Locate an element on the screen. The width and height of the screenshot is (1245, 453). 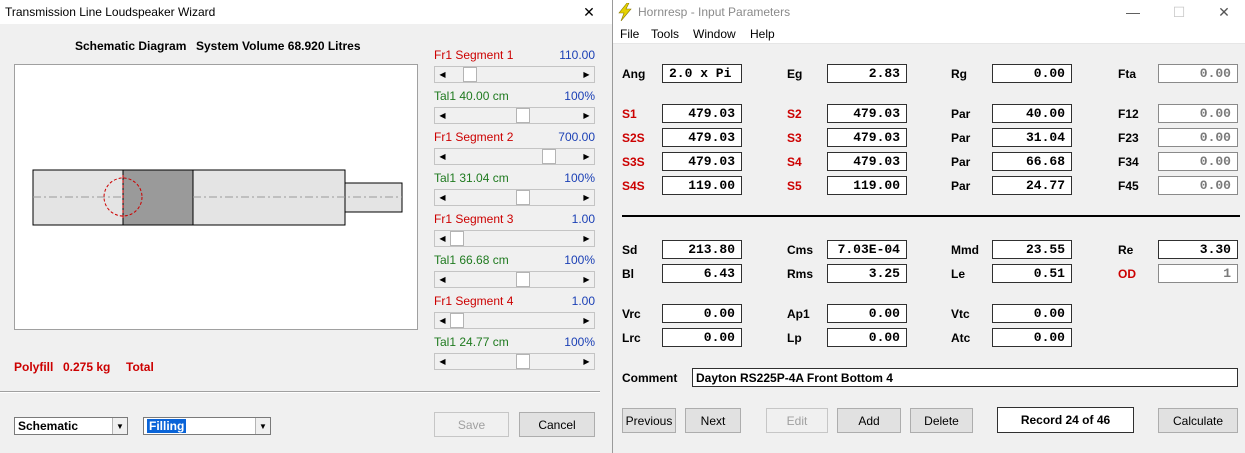
param-field-s4s-r5-0: 119.00 is located at coordinates (702, 185).